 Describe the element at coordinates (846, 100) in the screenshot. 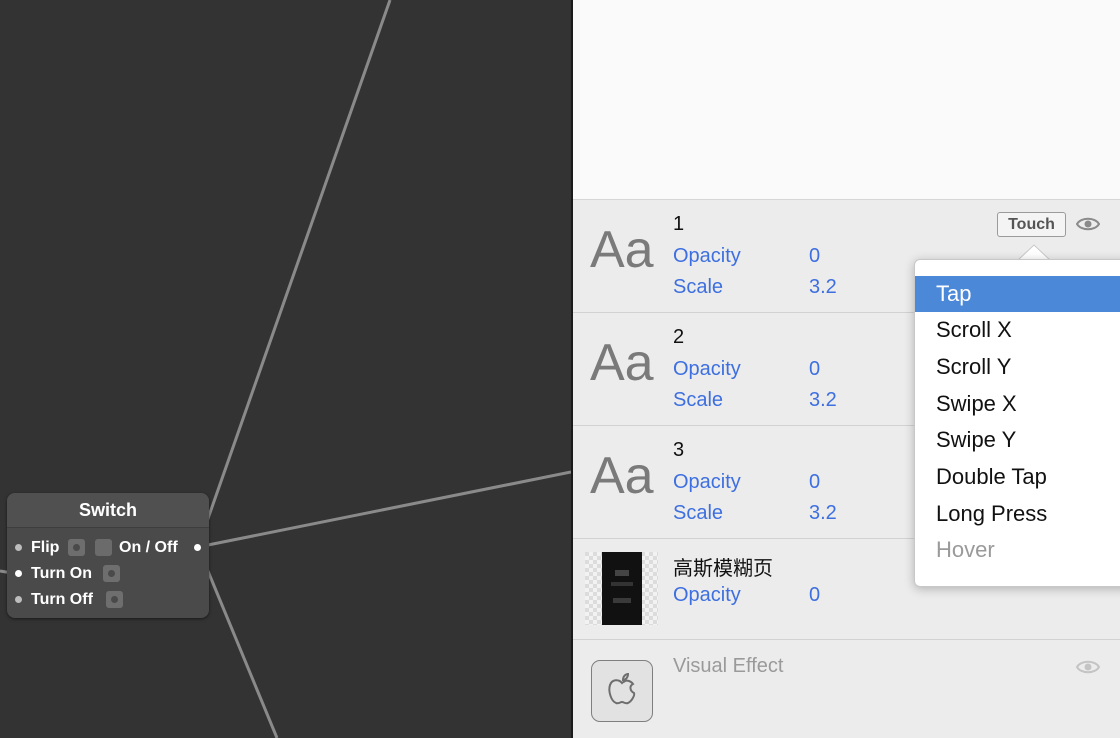

I see `preview-viewer` at that location.